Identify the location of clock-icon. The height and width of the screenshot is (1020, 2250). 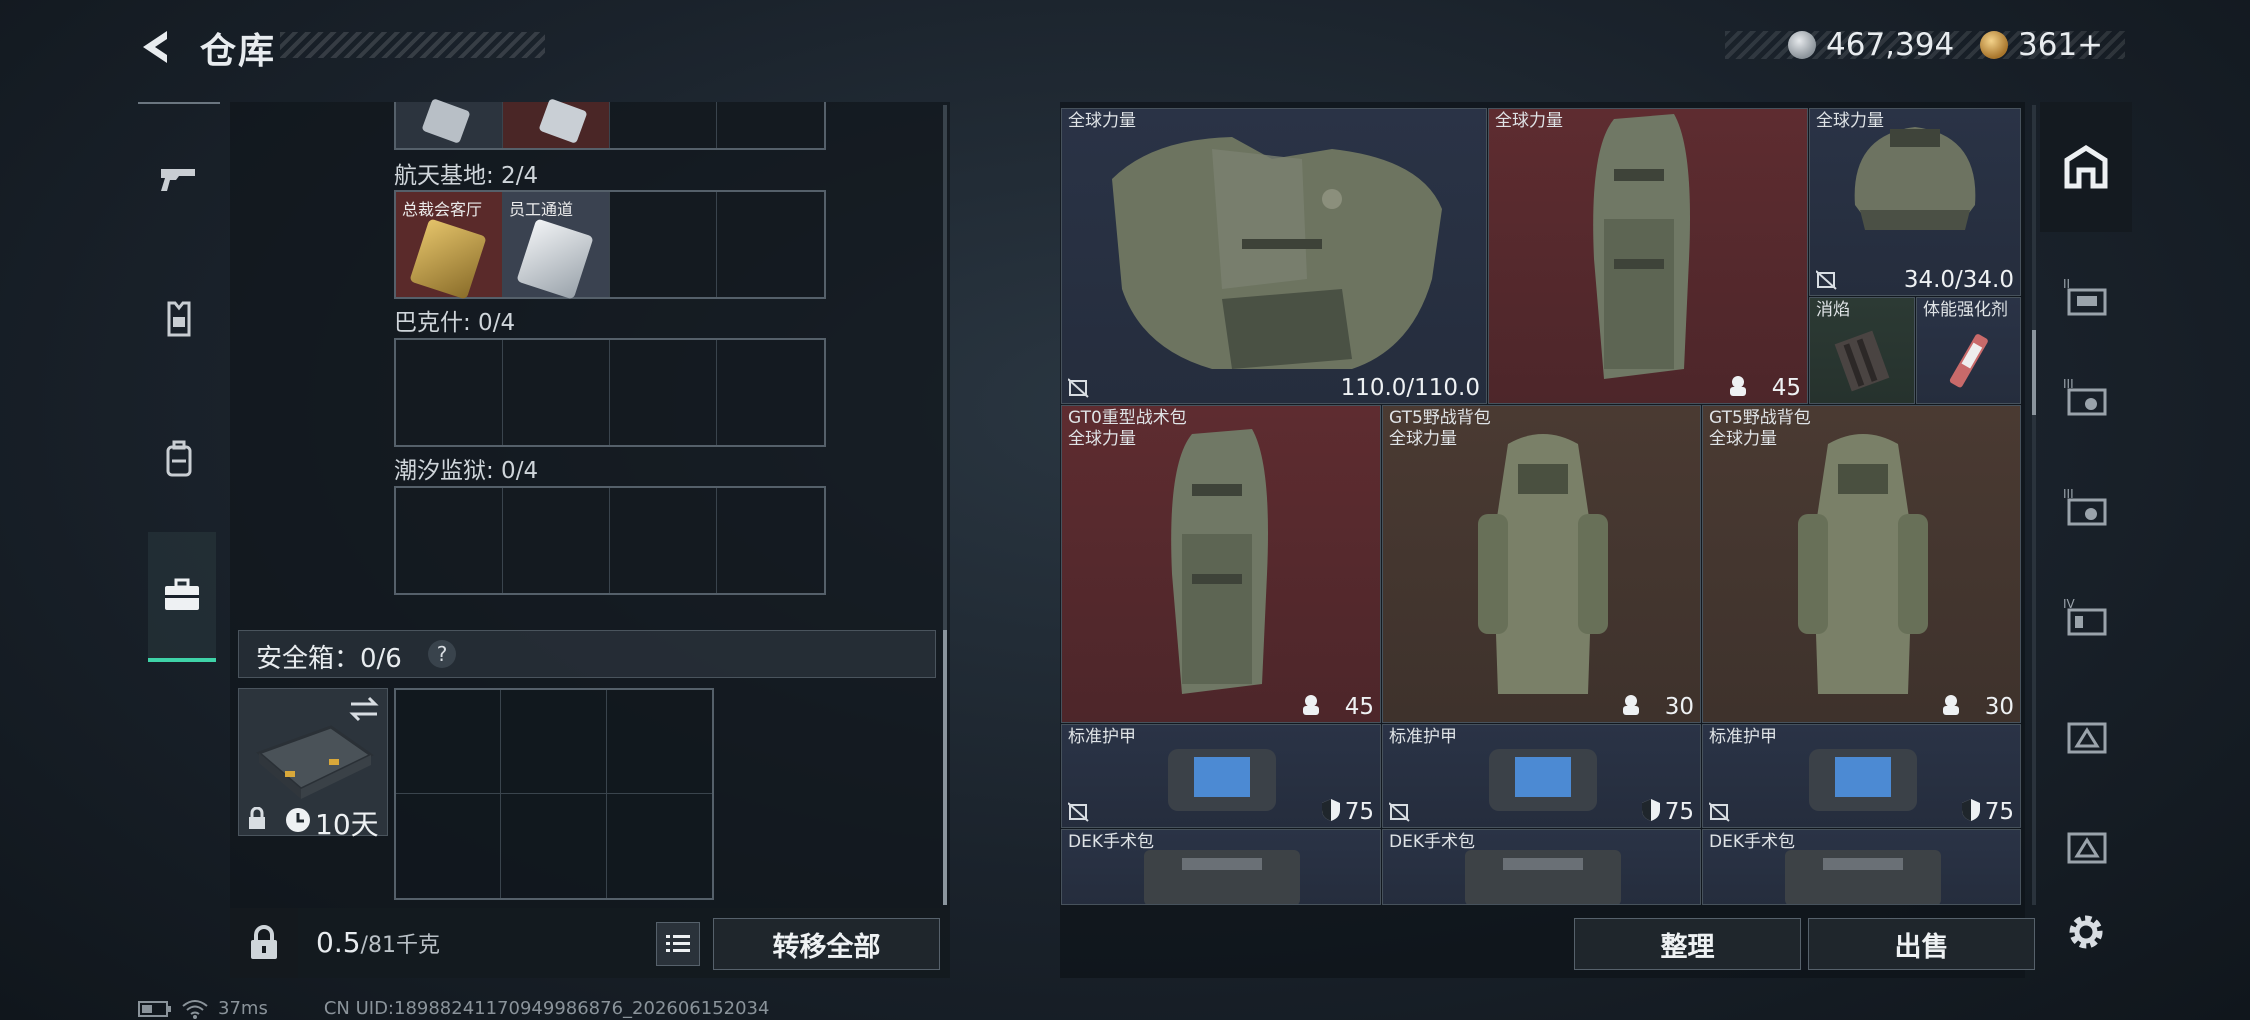
(298, 820).